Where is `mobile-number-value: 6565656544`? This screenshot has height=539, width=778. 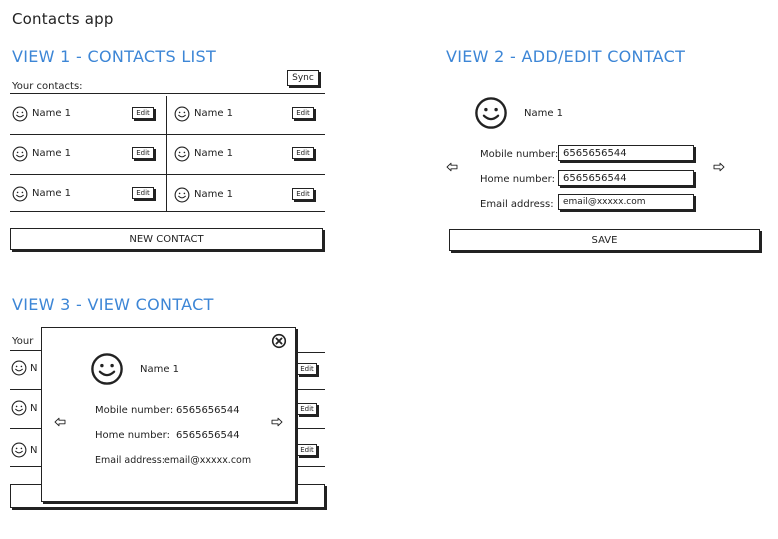
mobile-number-value: 6565656544 is located at coordinates (208, 410).